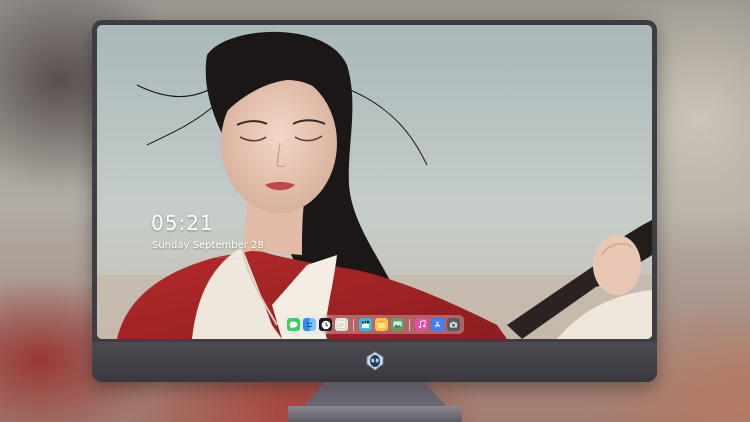  I want to click on lock-screen-clock: 05:21, so click(182, 223).